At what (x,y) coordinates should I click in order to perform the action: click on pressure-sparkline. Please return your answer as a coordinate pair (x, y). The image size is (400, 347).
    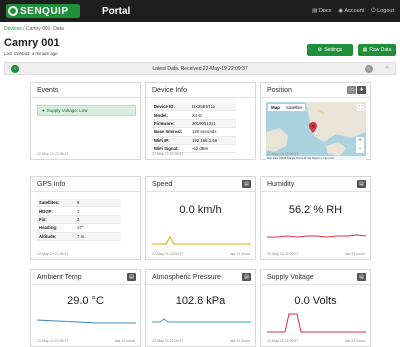
    Looking at the image, I should click on (201, 320).